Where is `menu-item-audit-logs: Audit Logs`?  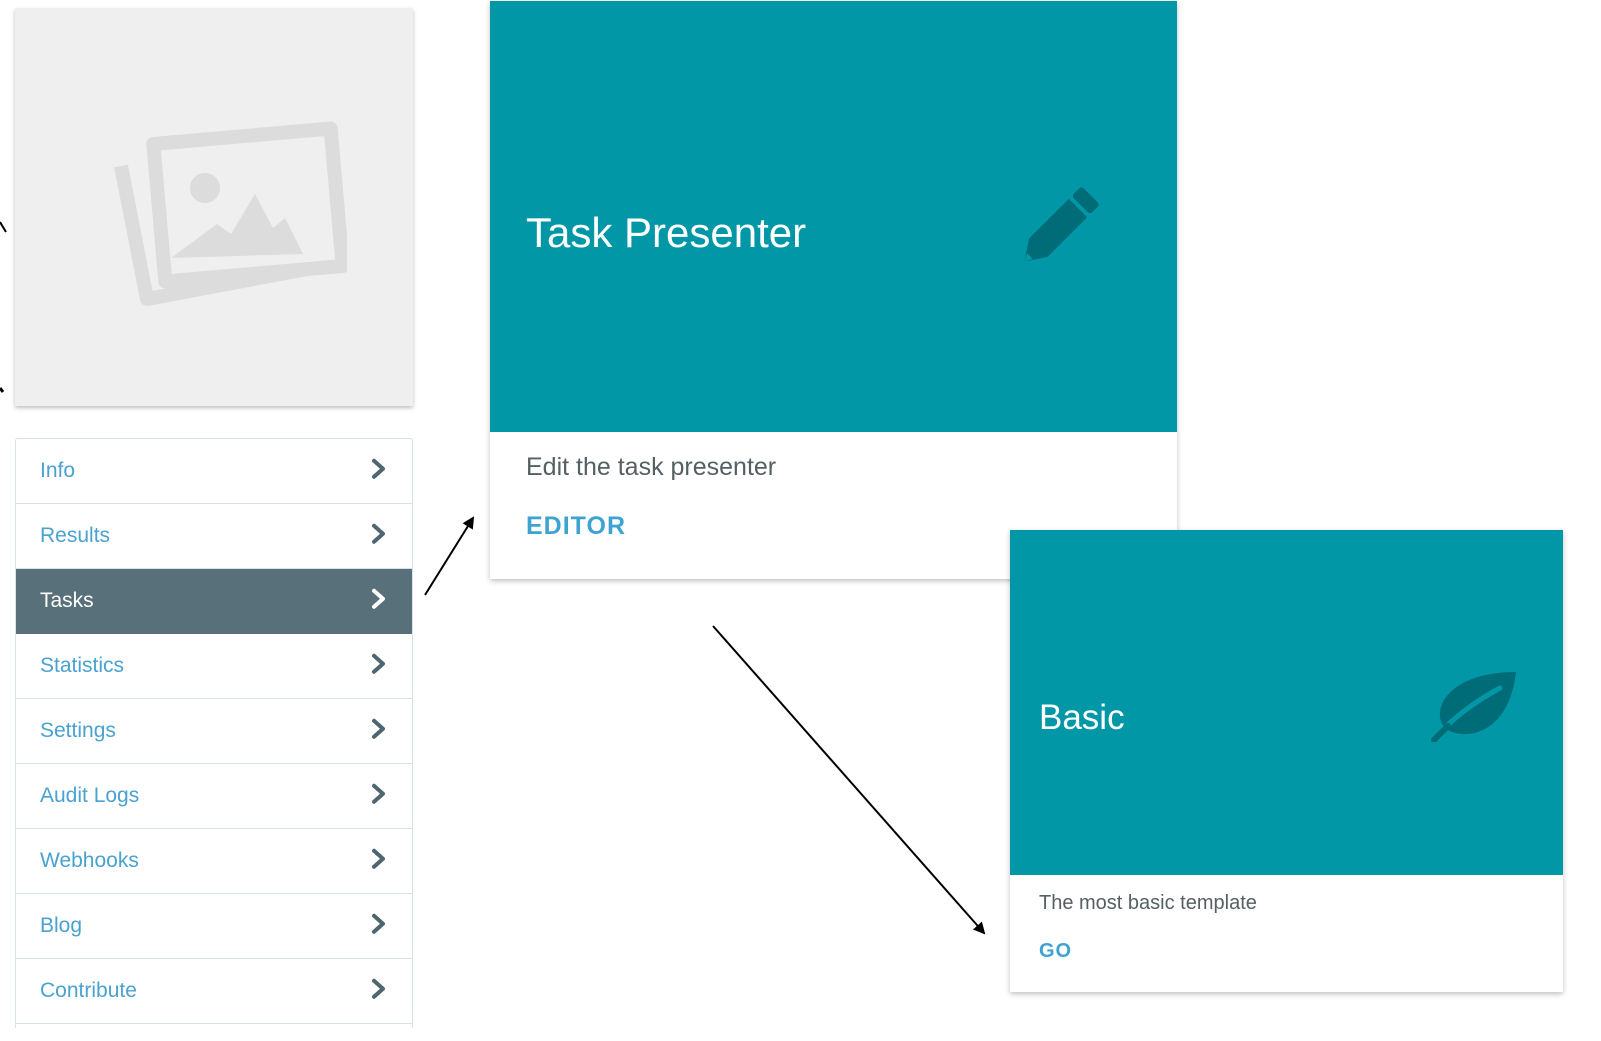 menu-item-audit-logs: Audit Logs is located at coordinates (214, 796).